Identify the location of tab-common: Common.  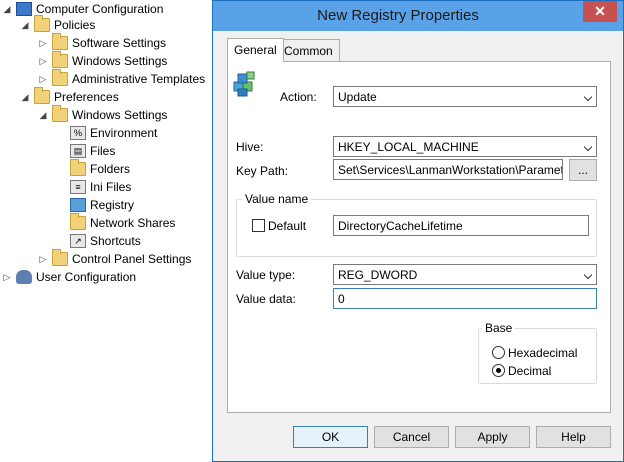
(308, 50).